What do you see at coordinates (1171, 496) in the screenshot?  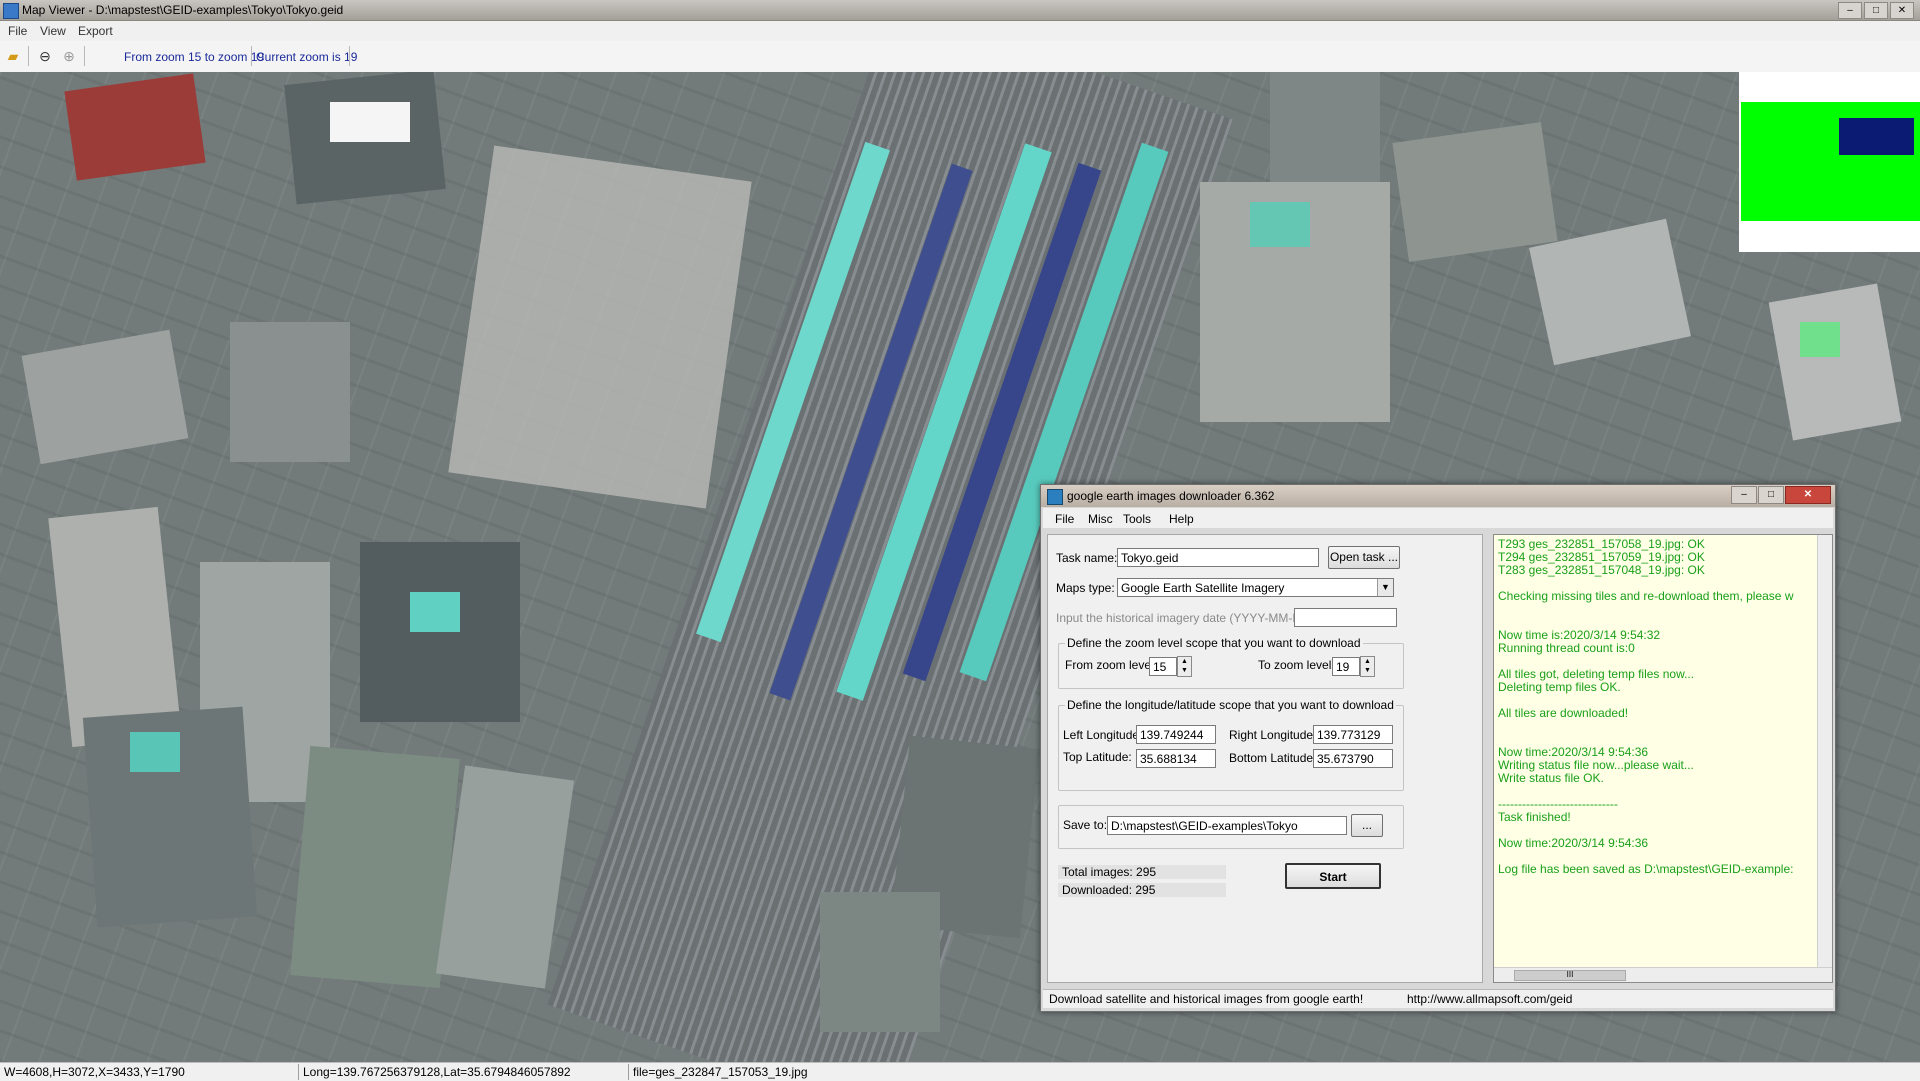 I see `dialog-title: google earth images downloader 6.362` at bounding box center [1171, 496].